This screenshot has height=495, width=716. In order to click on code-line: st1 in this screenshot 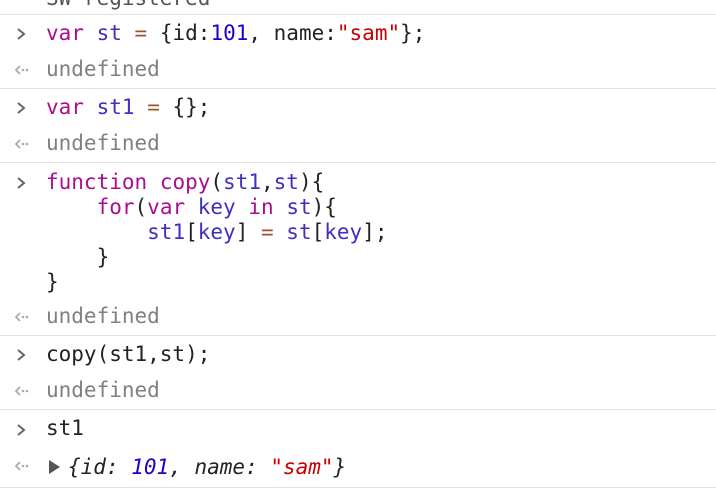, I will do `click(65, 428)`.